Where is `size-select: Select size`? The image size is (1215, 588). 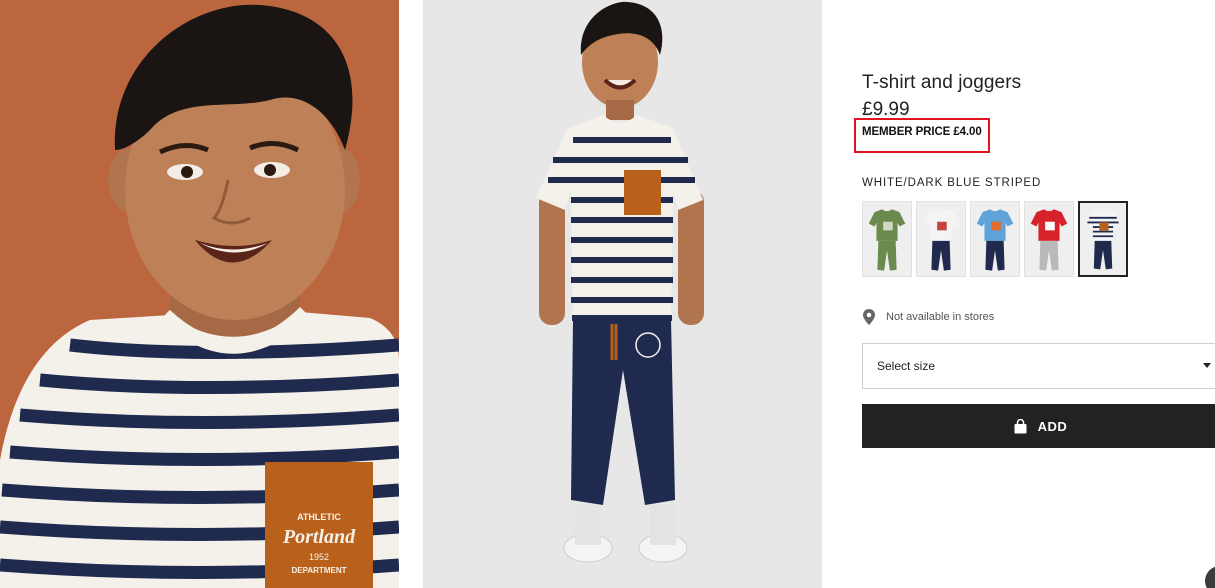 size-select: Select size is located at coordinates (1038, 366).